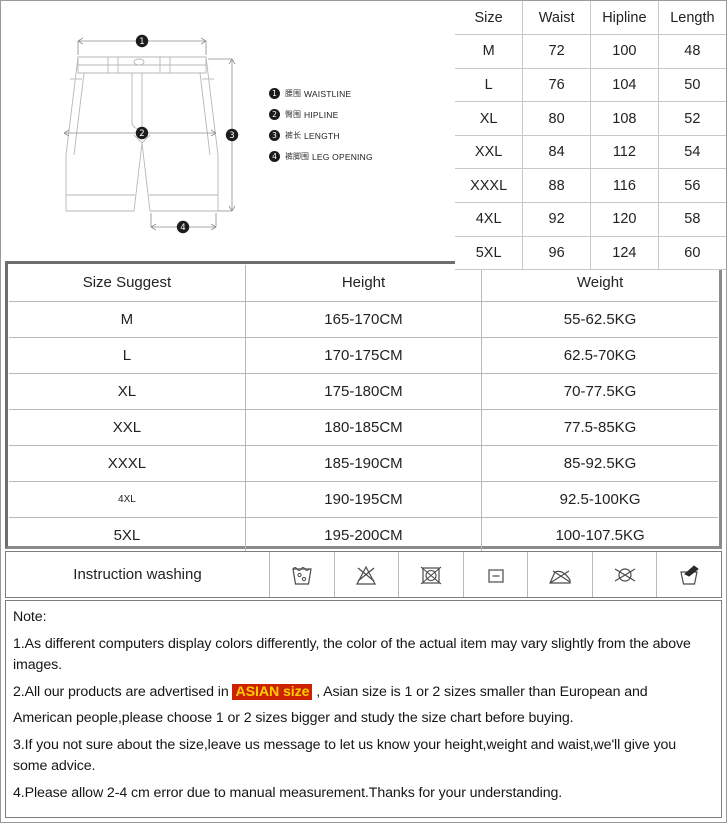 This screenshot has width=727, height=823. Describe the element at coordinates (293, 93) in the screenshot. I see `legend-label-cn: 腰围` at that location.